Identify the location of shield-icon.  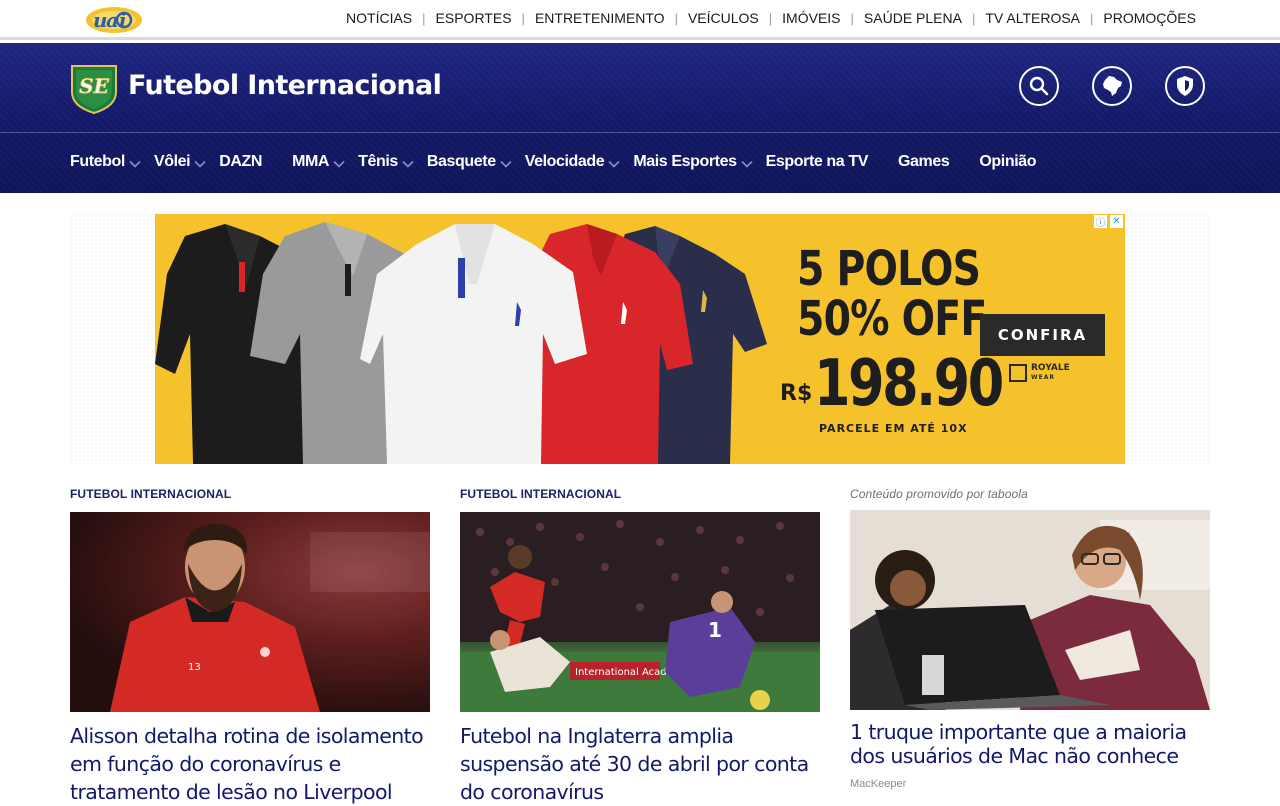
(1185, 86).